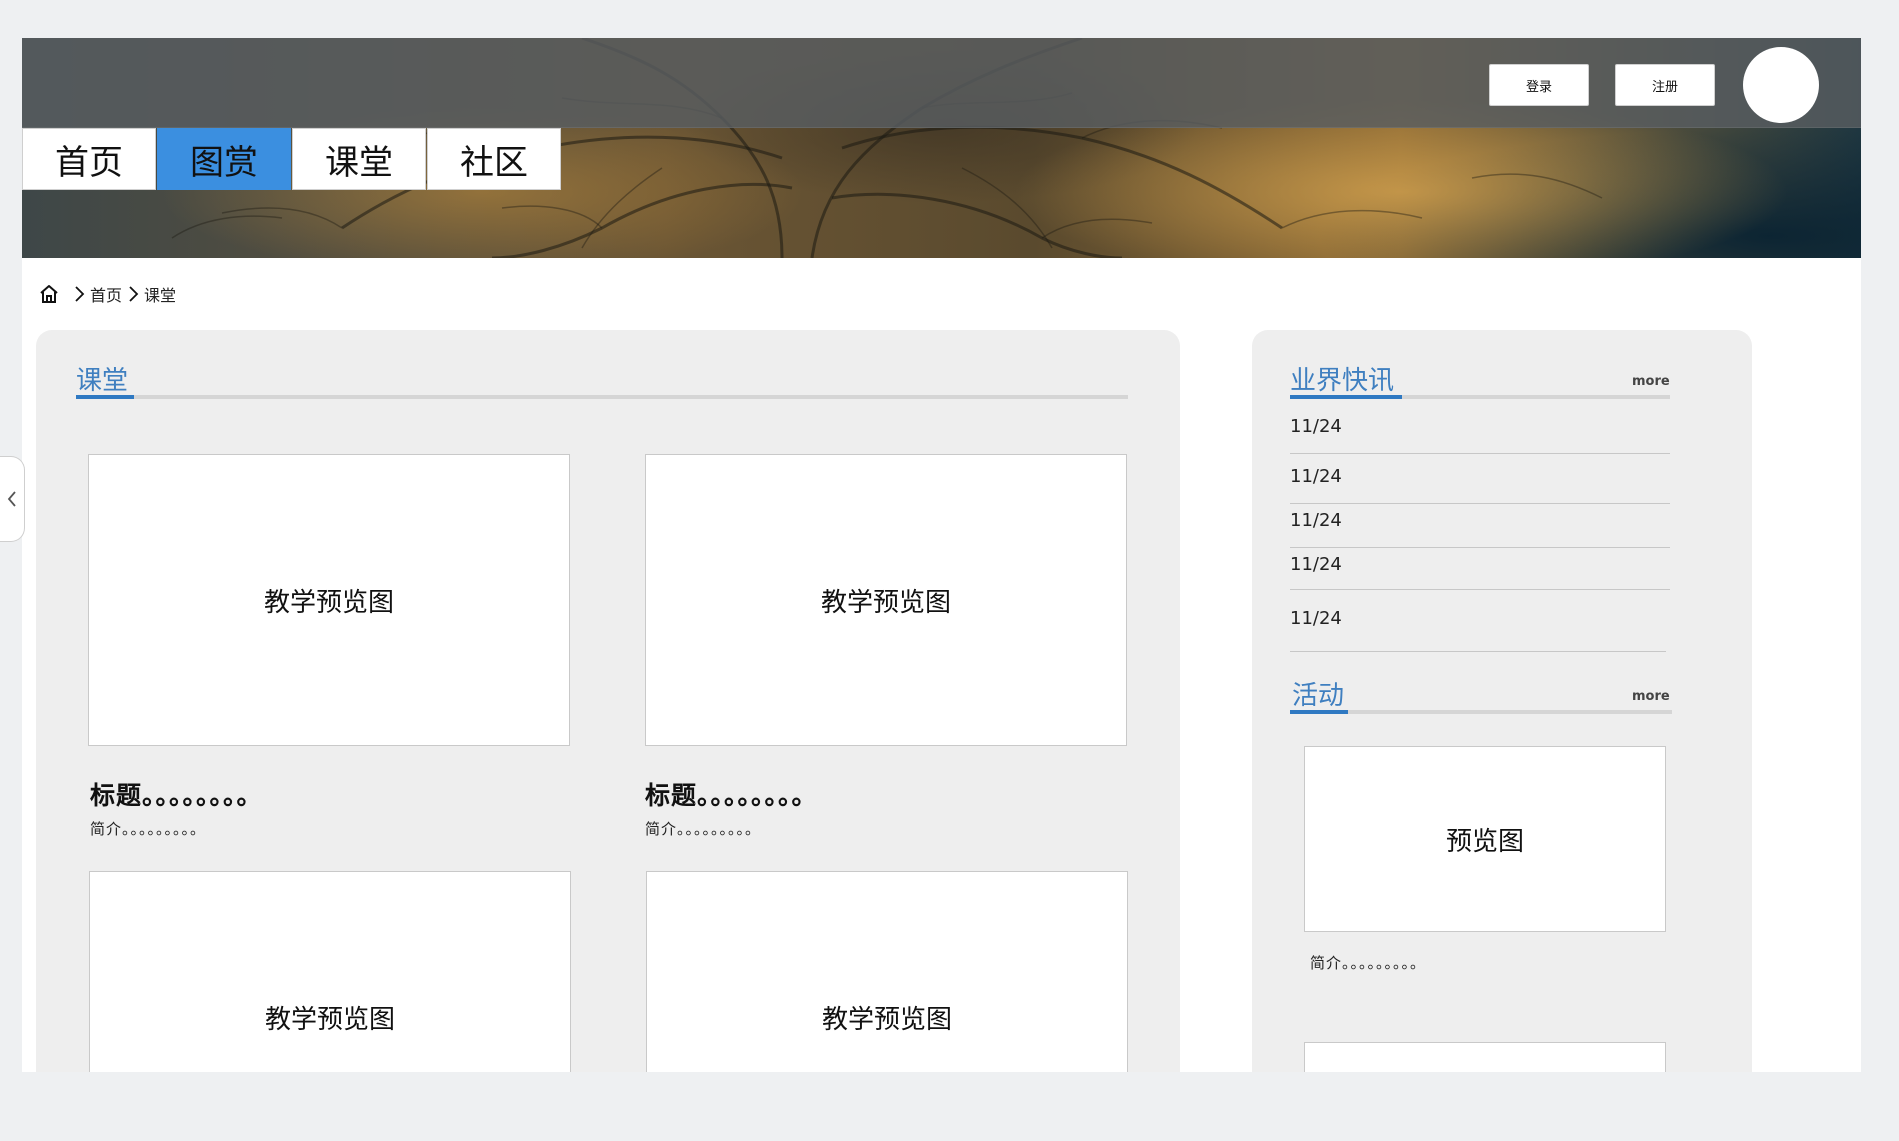  Describe the element at coordinates (1346, 397) in the screenshot. I see `news-divider-accent` at that location.